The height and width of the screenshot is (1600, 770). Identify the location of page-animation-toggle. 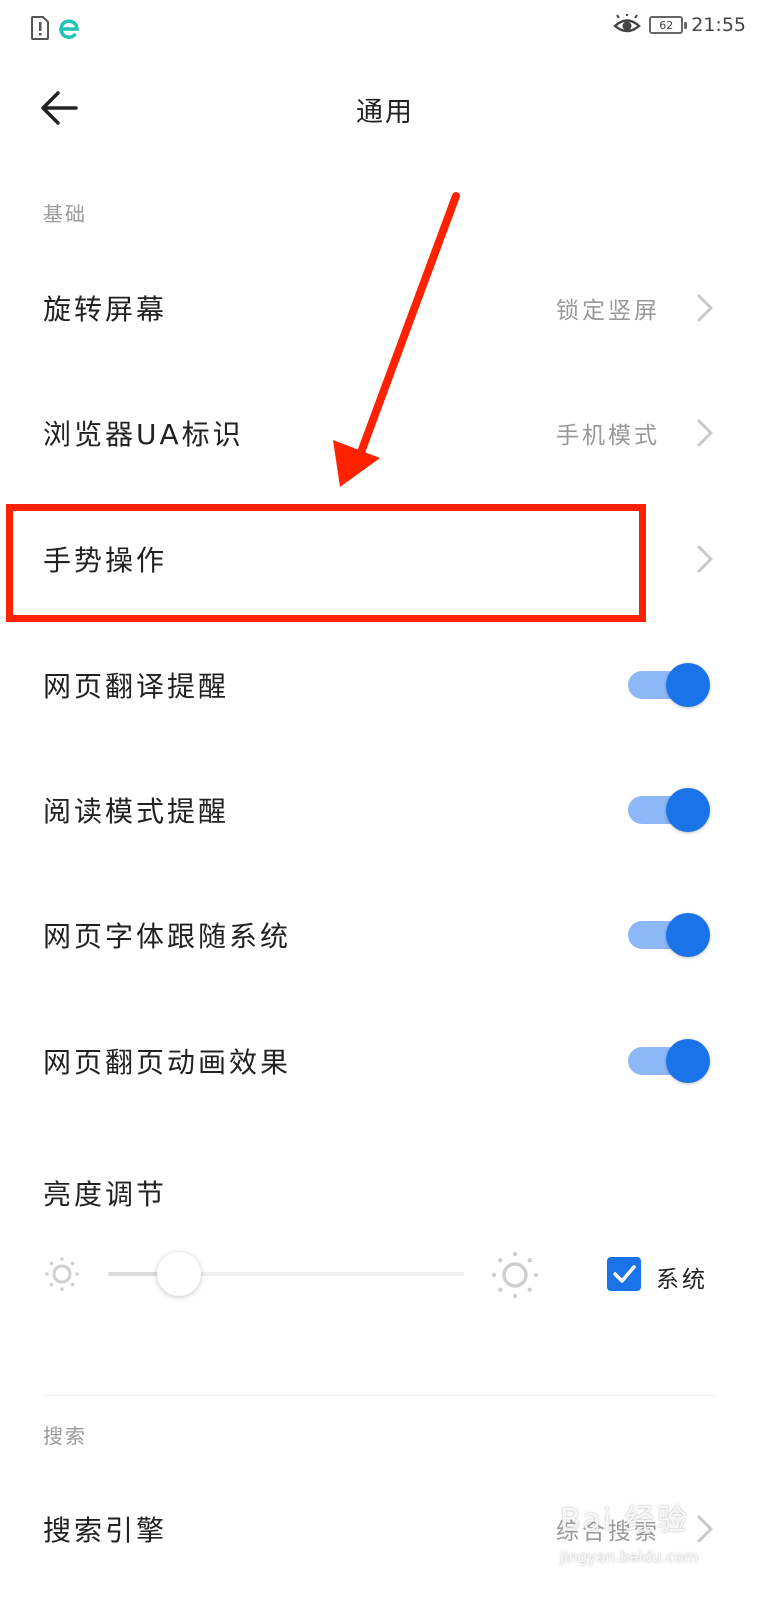
(669, 1061).